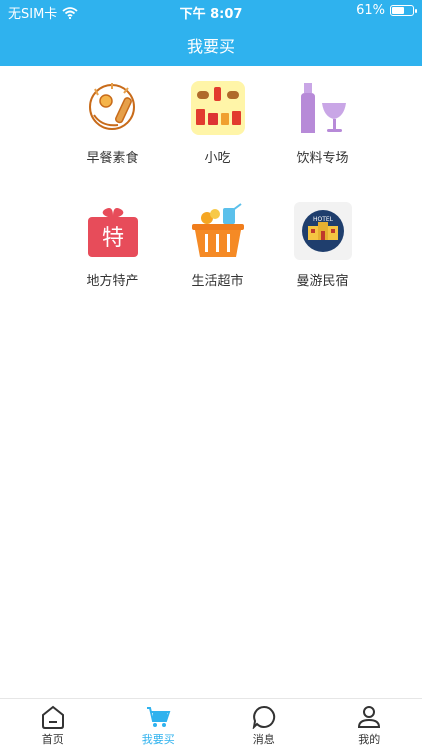 This screenshot has width=422, height=750. Describe the element at coordinates (369, 717) in the screenshot. I see `profile-icon` at that location.